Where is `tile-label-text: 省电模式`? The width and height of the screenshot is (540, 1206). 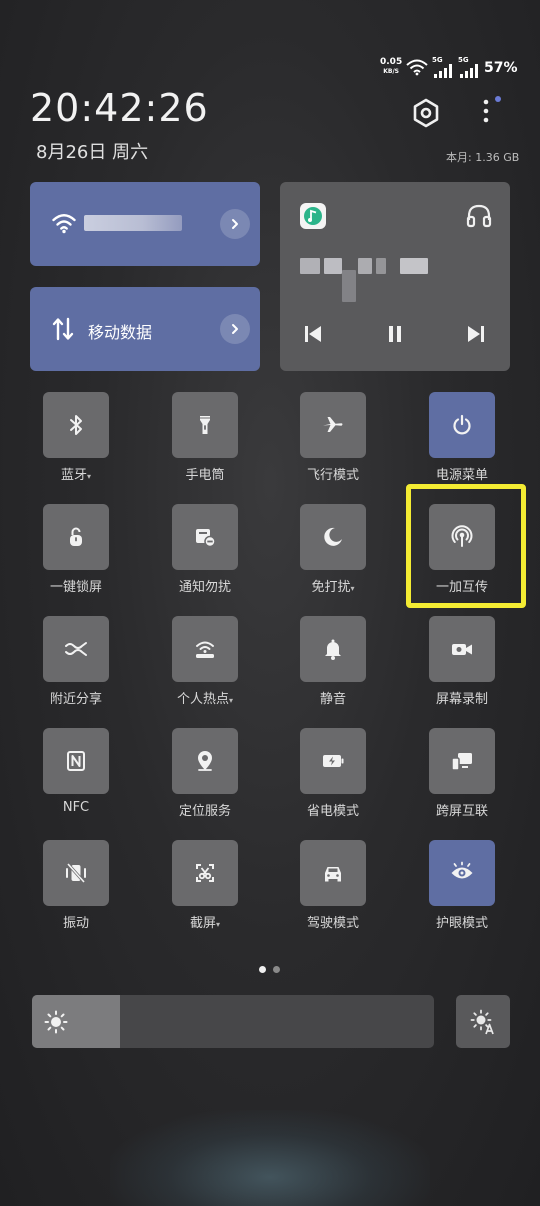 tile-label-text: 省电模式 is located at coordinates (332, 811).